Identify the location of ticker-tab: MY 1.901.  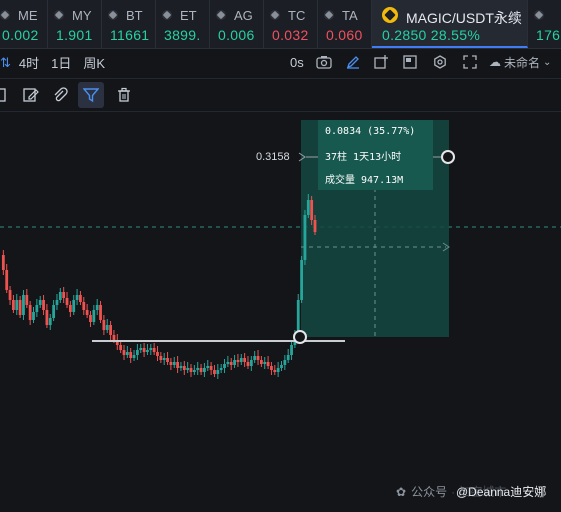
(75, 24).